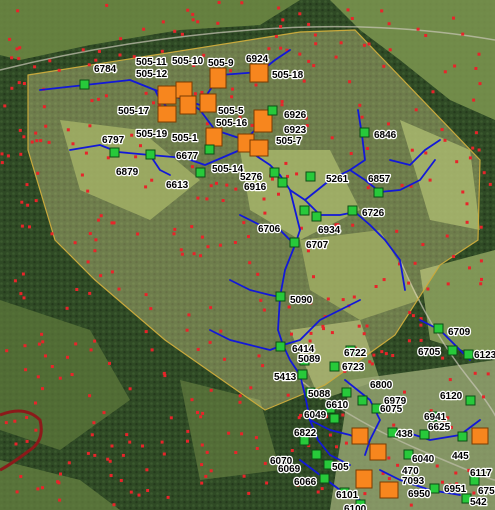  I want to click on map-label: 505-9, so click(221, 63).